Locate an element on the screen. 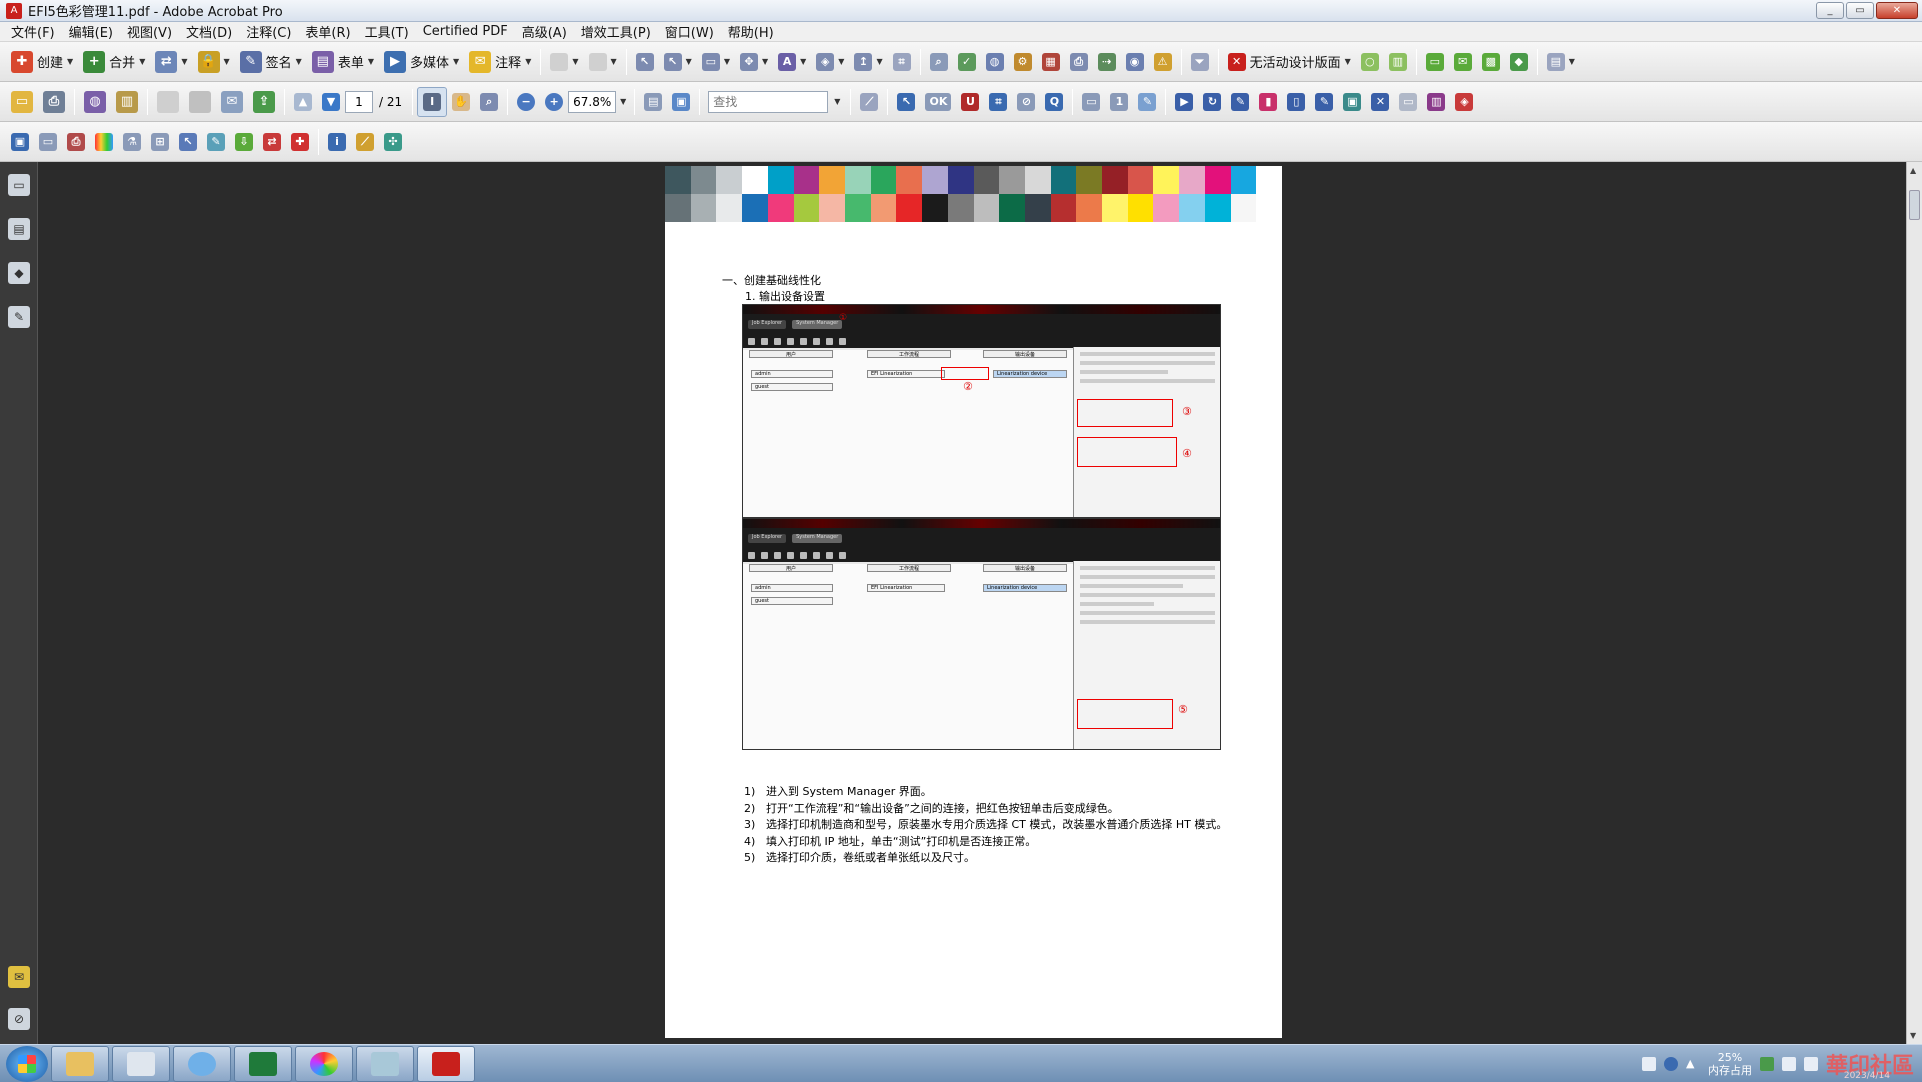 Image resolution: width=1922 pixels, height=1082 pixels. plugin-tool-9: ▭ is located at coordinates (1408, 102).